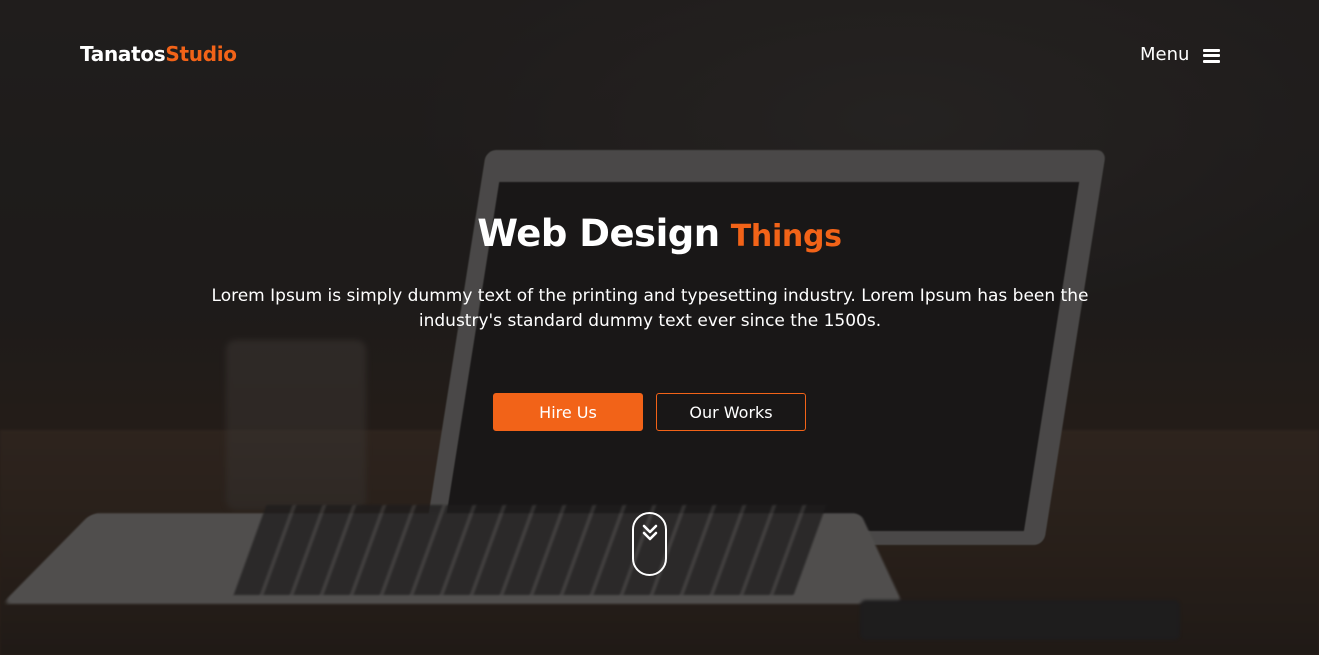 The height and width of the screenshot is (655, 1319). What do you see at coordinates (123, 54) in the screenshot?
I see `logo-primary-text: Tanatos` at bounding box center [123, 54].